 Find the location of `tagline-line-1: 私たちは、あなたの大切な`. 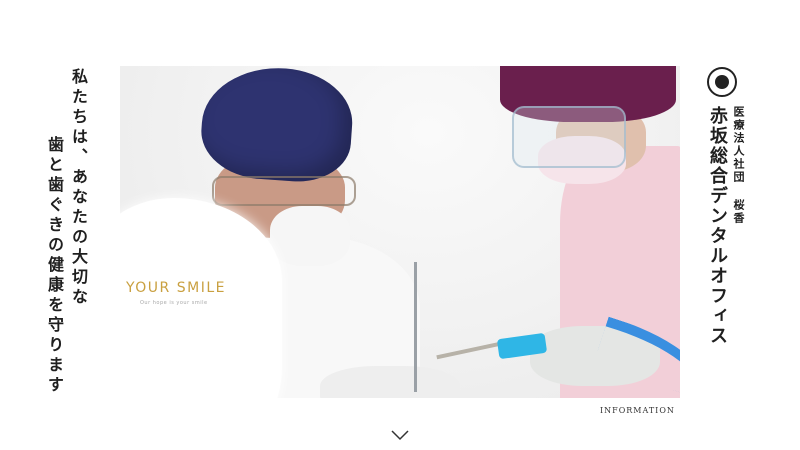

tagline-line-1: 私たちは、あなたの大切な is located at coordinates (78, 188).